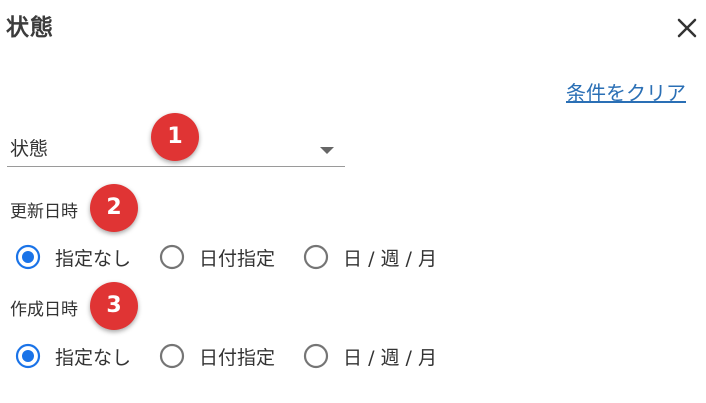  Describe the element at coordinates (327, 150) in the screenshot. I see `dropdown-arrow-icon` at that location.